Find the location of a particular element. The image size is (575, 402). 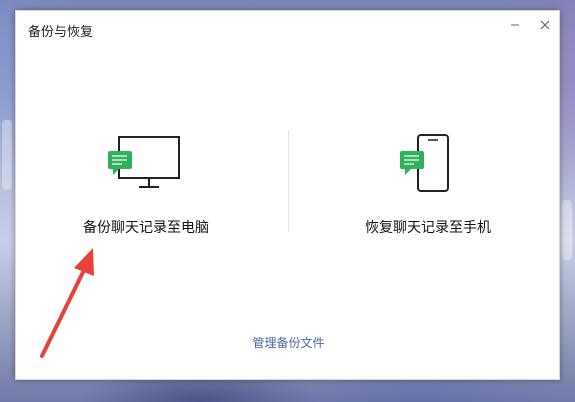

monitor-chat-icon is located at coordinates (146, 168).